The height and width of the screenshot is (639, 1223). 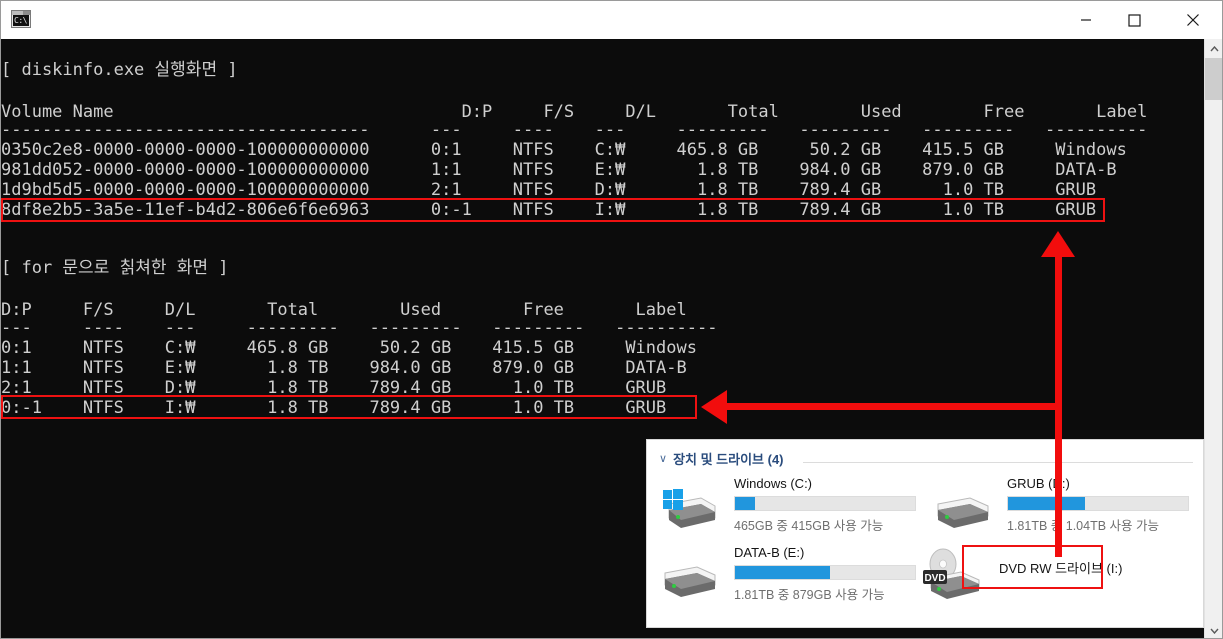 What do you see at coordinates (809, 595) in the screenshot?
I see `drive-free-text: 1.81TB 중 879GB 사용 가능` at bounding box center [809, 595].